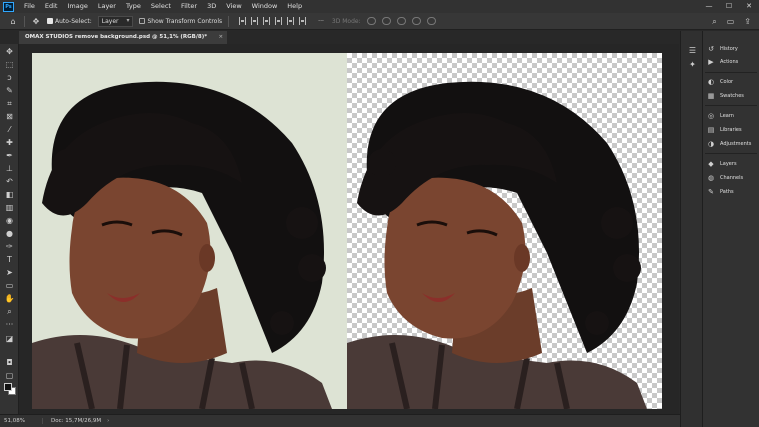 Image resolution: width=759 pixels, height=427 pixels. What do you see at coordinates (9, 246) in the screenshot?
I see `pen-tool-icon: ✑` at bounding box center [9, 246].